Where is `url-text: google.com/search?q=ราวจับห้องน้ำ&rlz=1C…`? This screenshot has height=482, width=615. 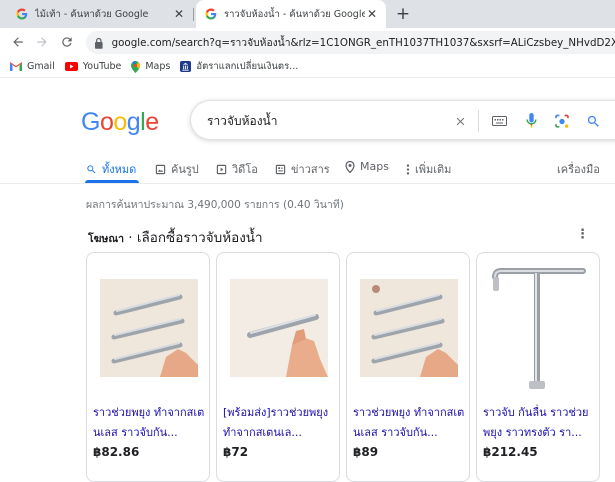
url-text: google.com/search?q=ราวจับห้องน้ำ&rlz=1C… is located at coordinates (363, 43).